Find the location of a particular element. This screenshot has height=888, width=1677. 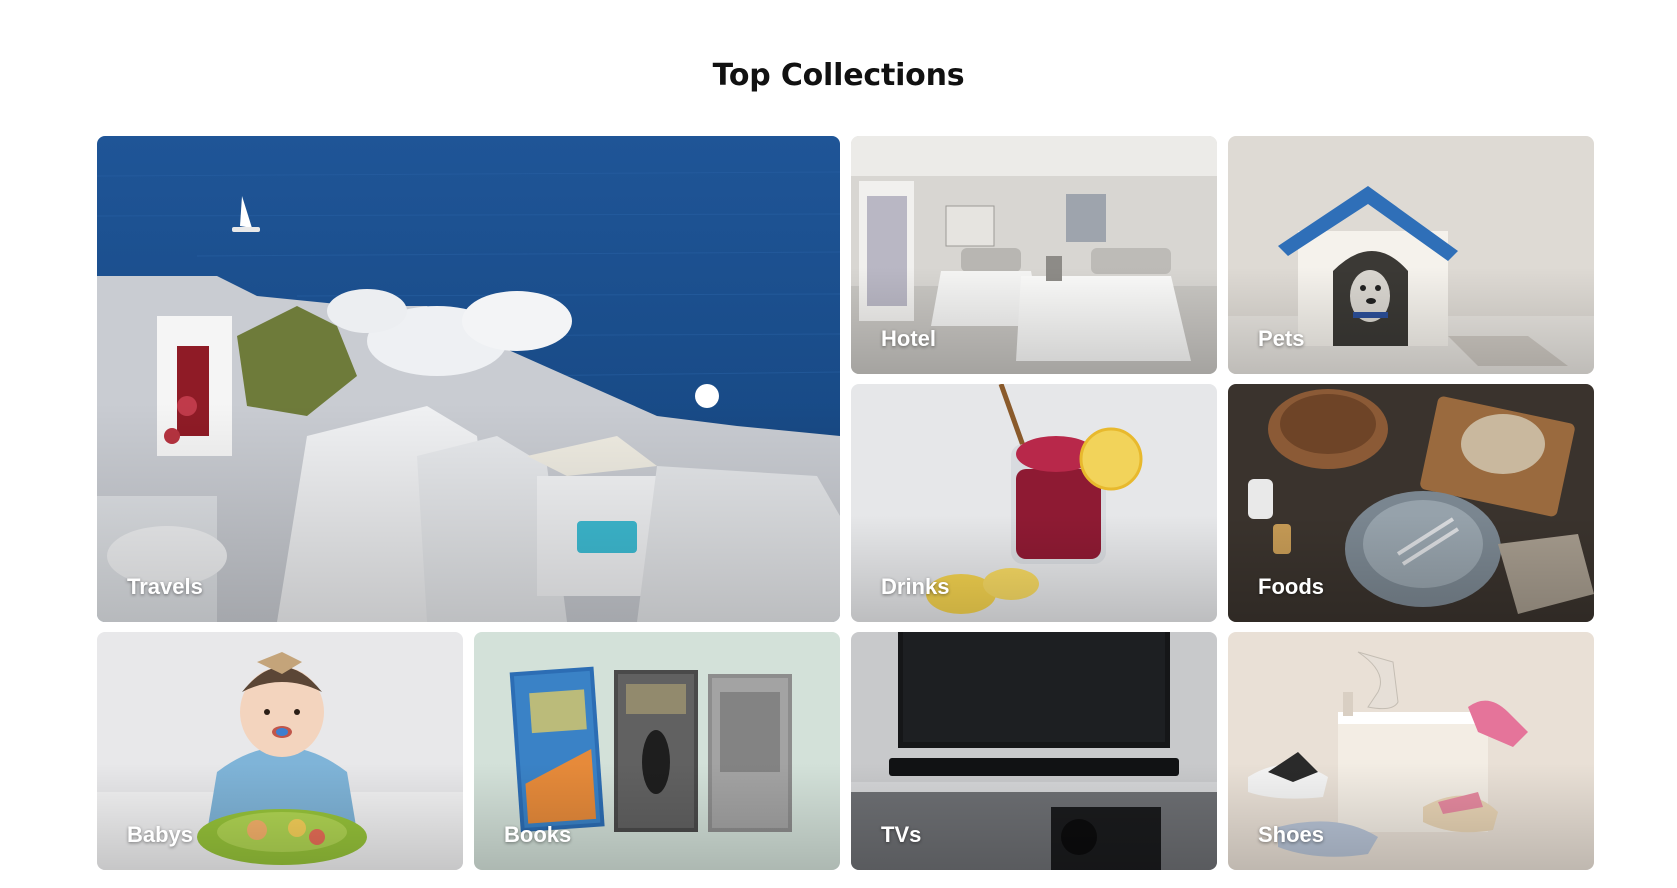

collection-label: TVs is located at coordinates (901, 834).